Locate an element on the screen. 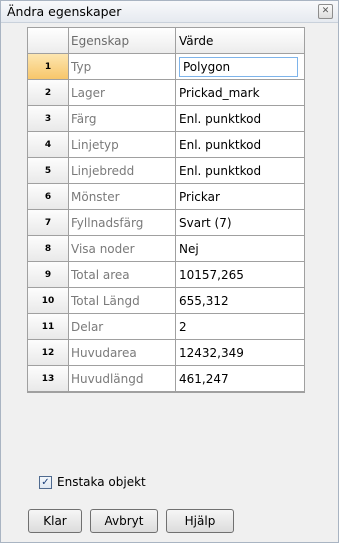  close-button: ✕ is located at coordinates (325, 11).